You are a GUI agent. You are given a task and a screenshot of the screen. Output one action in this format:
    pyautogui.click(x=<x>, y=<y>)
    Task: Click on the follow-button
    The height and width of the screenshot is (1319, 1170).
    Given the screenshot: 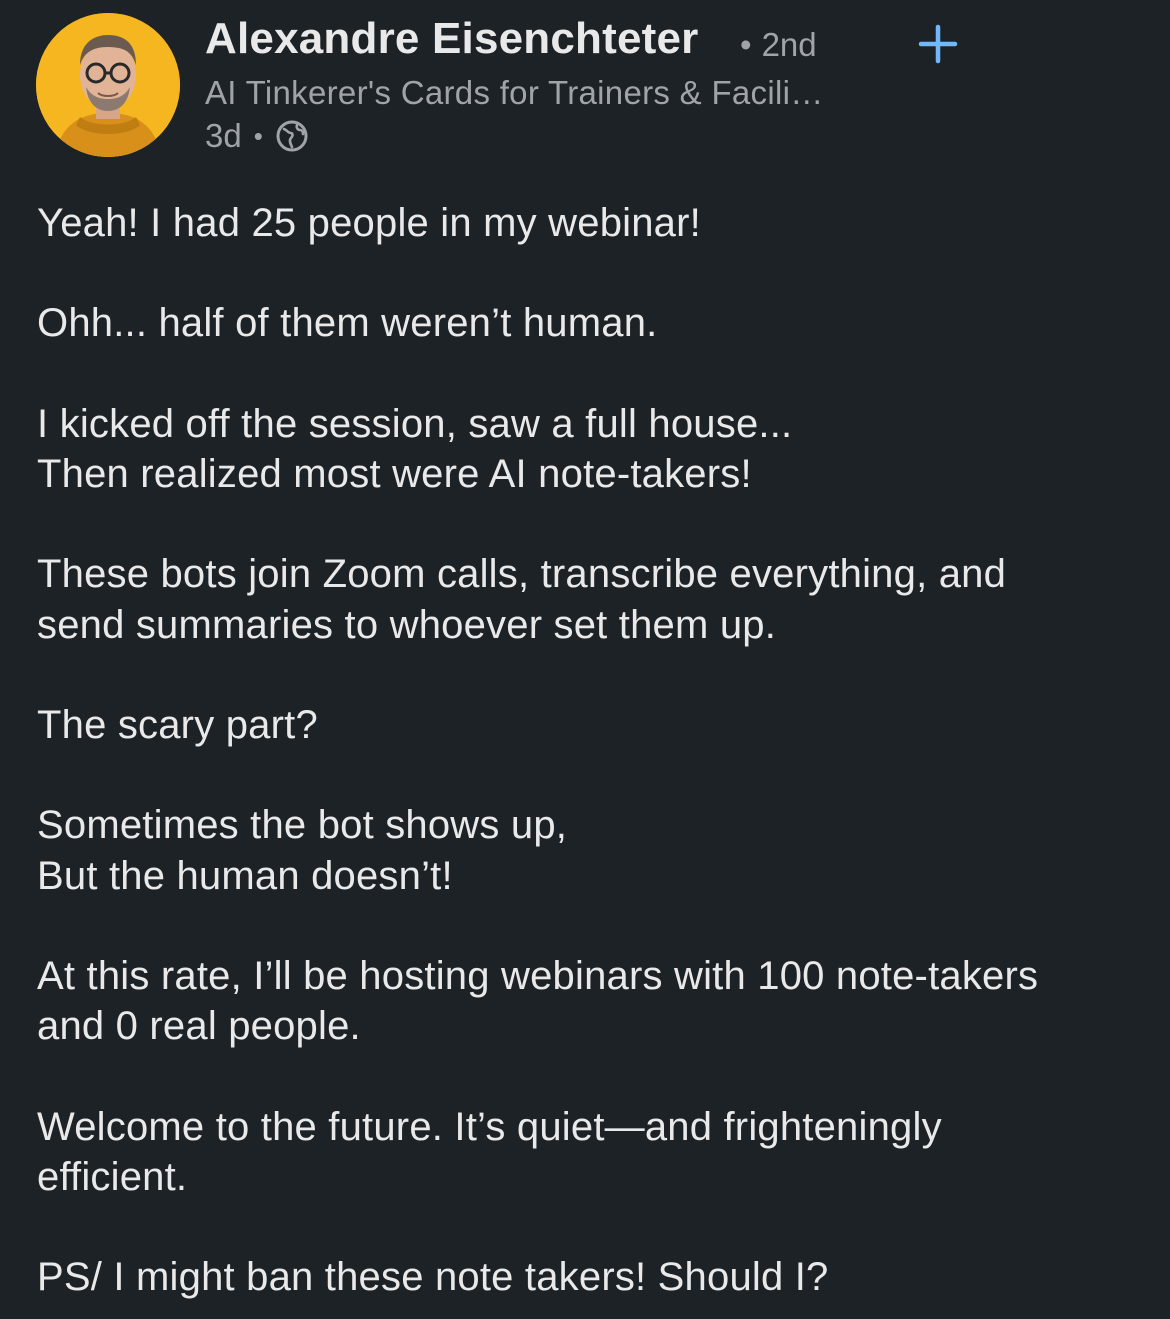 What is the action you would take?
    pyautogui.click(x=944, y=44)
    